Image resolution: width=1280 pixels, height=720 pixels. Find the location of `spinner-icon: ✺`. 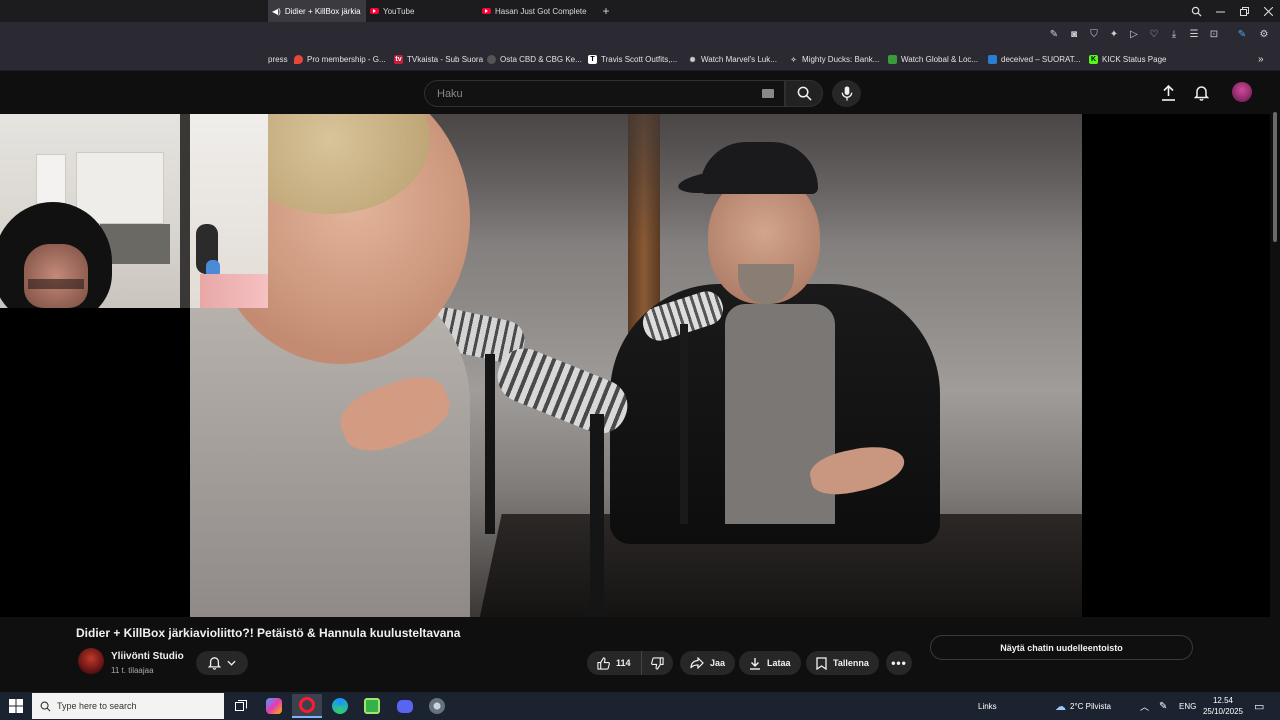

spinner-icon: ✺ is located at coordinates (692, 60).